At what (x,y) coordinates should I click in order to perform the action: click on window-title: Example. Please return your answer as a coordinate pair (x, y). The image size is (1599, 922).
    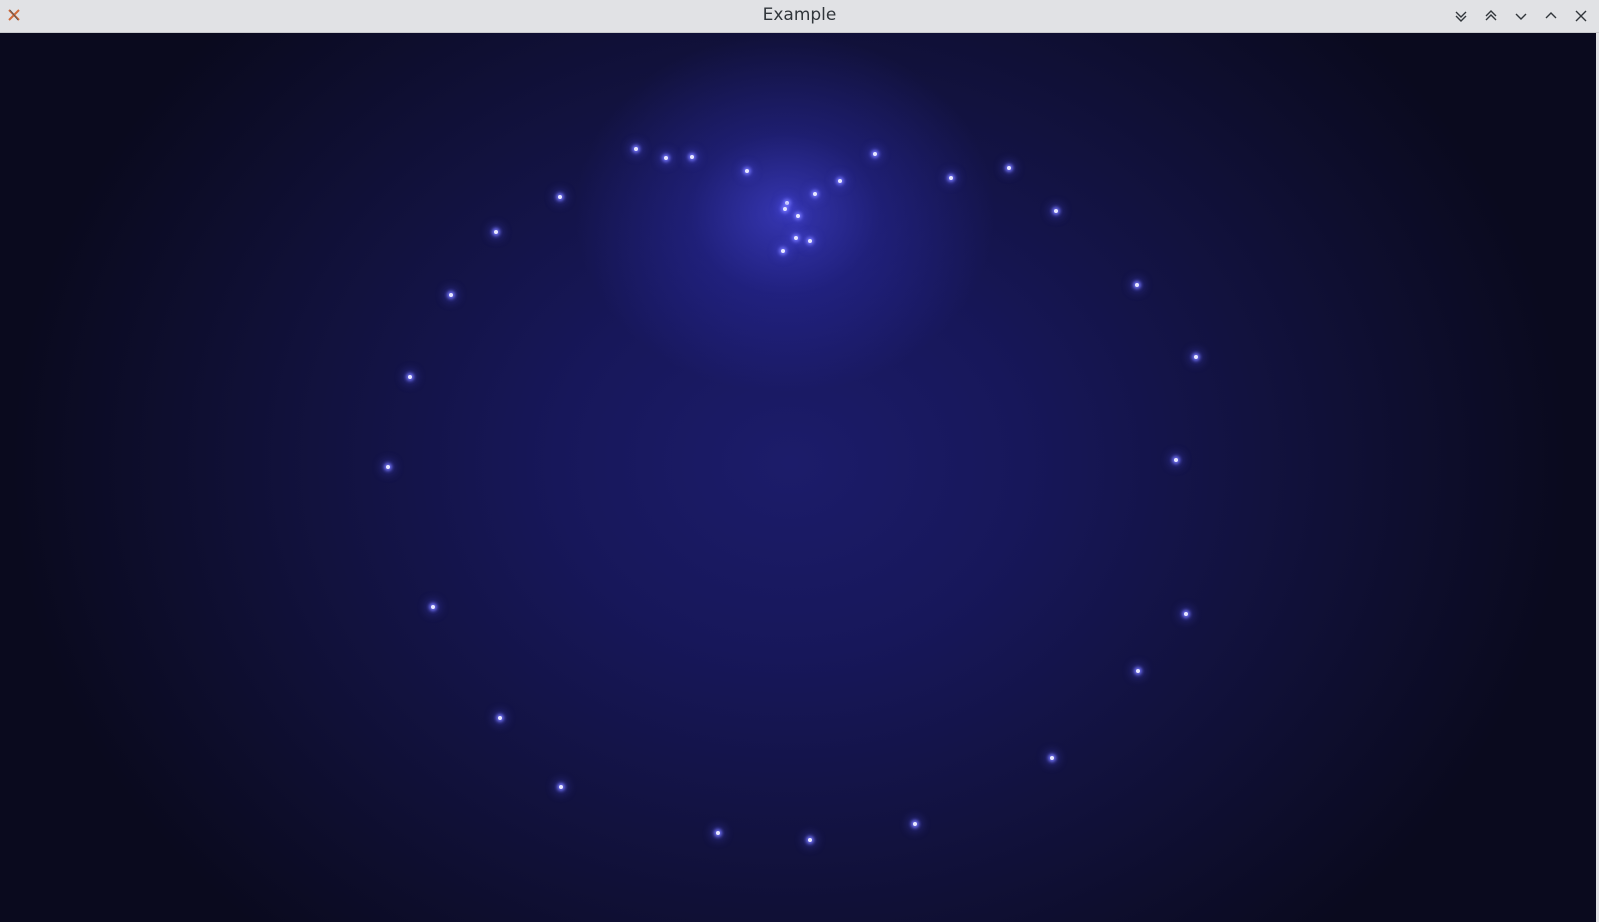
    Looking at the image, I should click on (799, 15).